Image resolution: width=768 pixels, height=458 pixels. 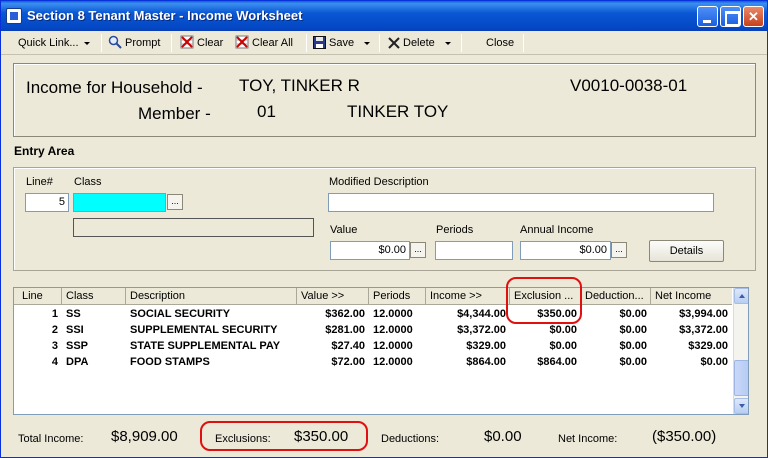 What do you see at coordinates (187, 42) in the screenshot?
I see `clear-grid-icon` at bounding box center [187, 42].